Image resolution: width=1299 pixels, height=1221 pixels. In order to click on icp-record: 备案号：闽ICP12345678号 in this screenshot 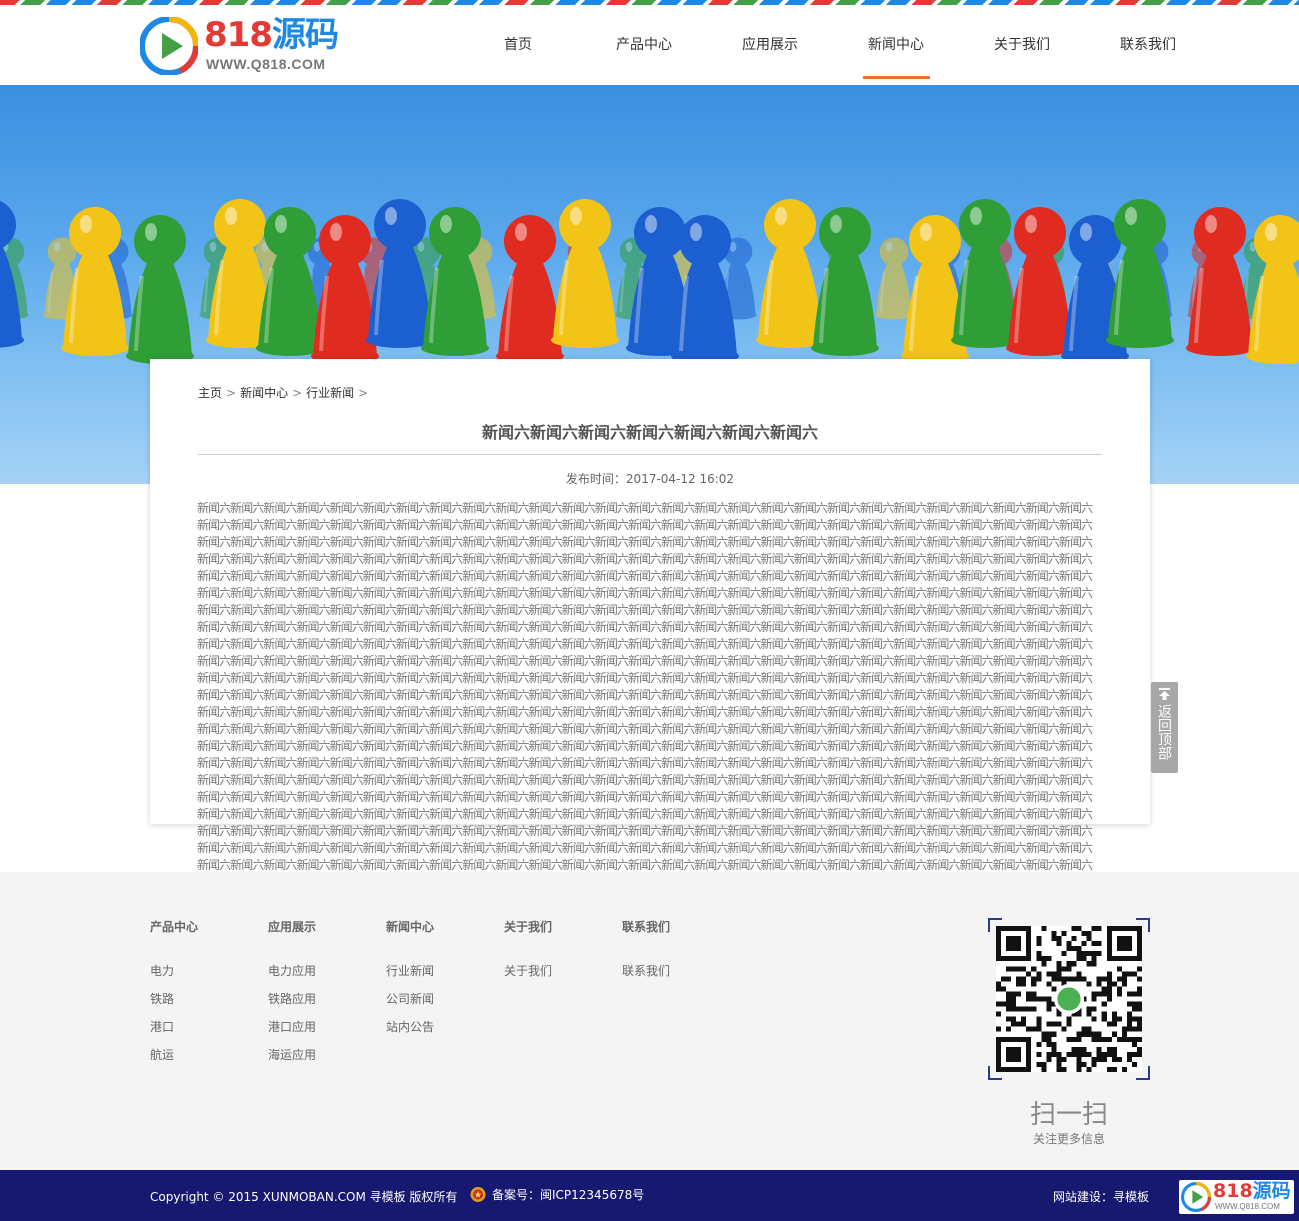, I will do `click(557, 1194)`.